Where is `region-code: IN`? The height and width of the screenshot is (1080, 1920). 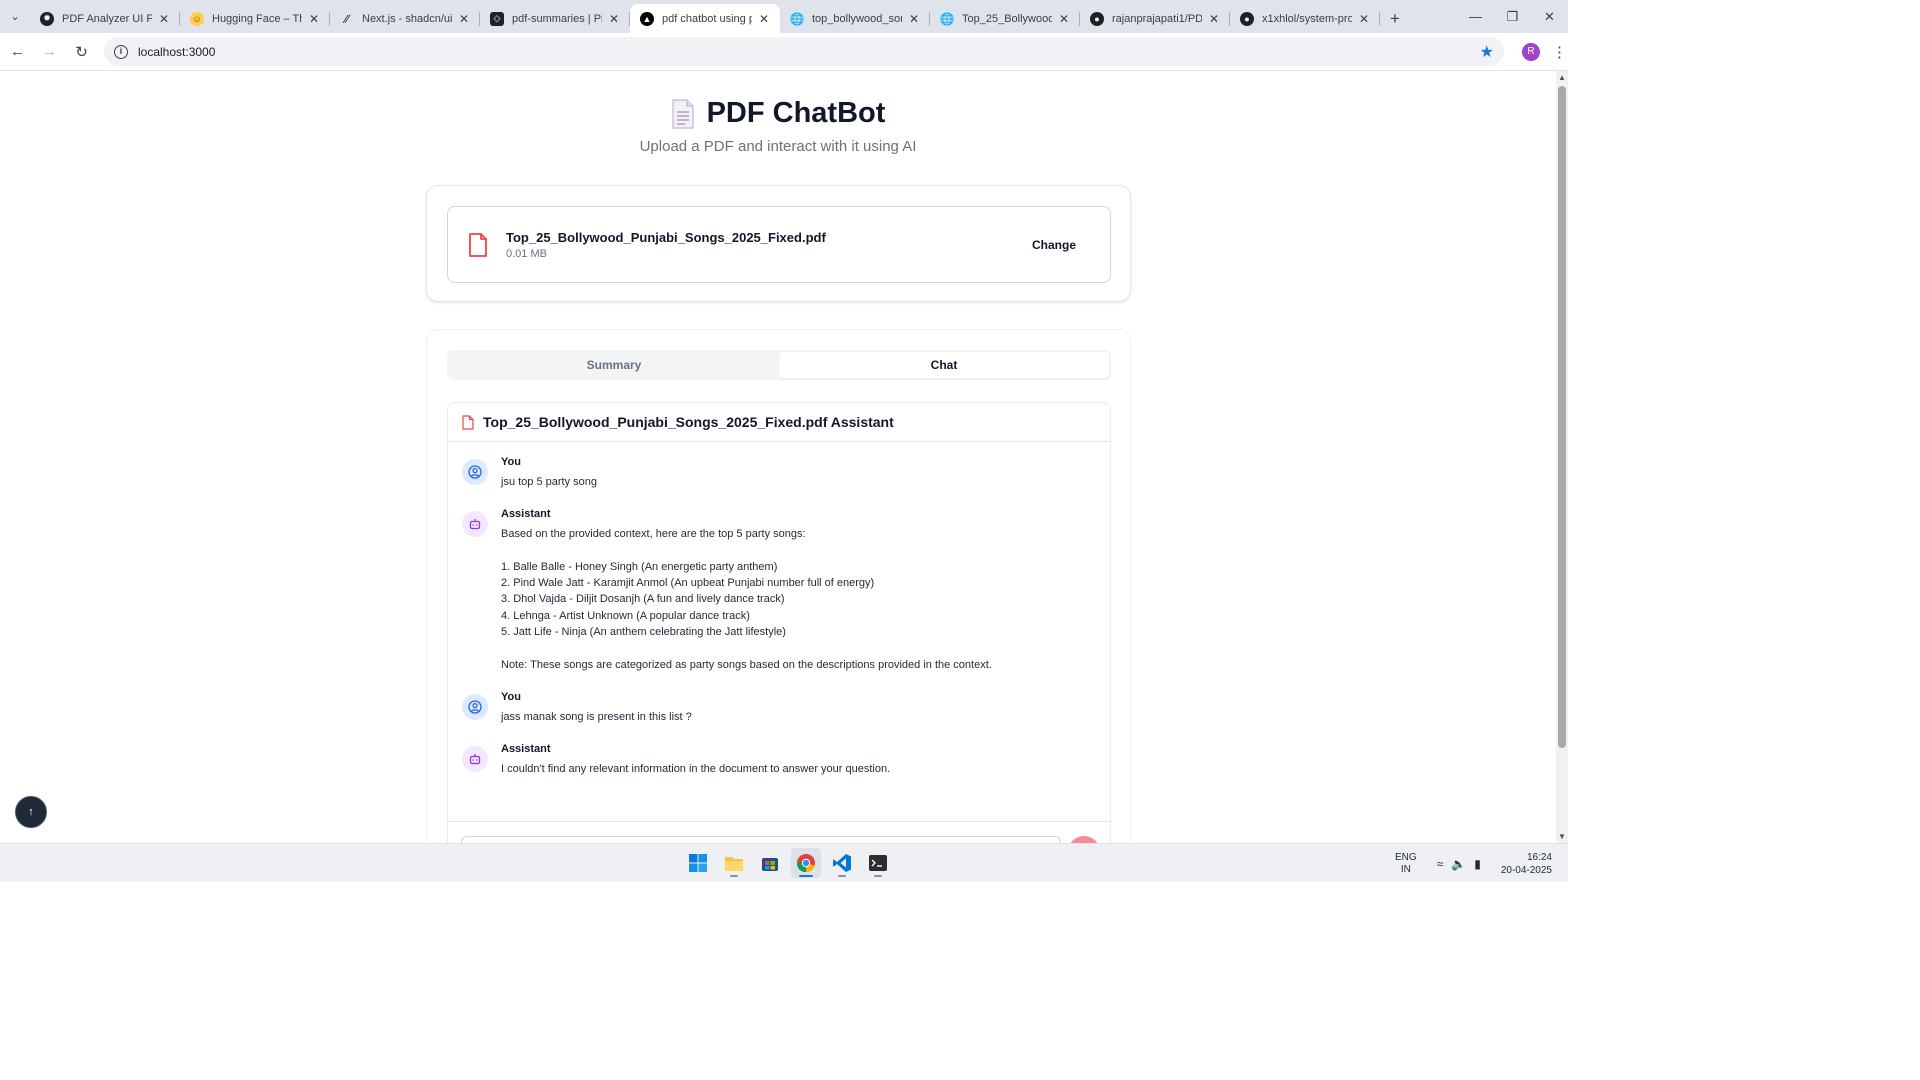
region-code: IN is located at coordinates (1405, 869).